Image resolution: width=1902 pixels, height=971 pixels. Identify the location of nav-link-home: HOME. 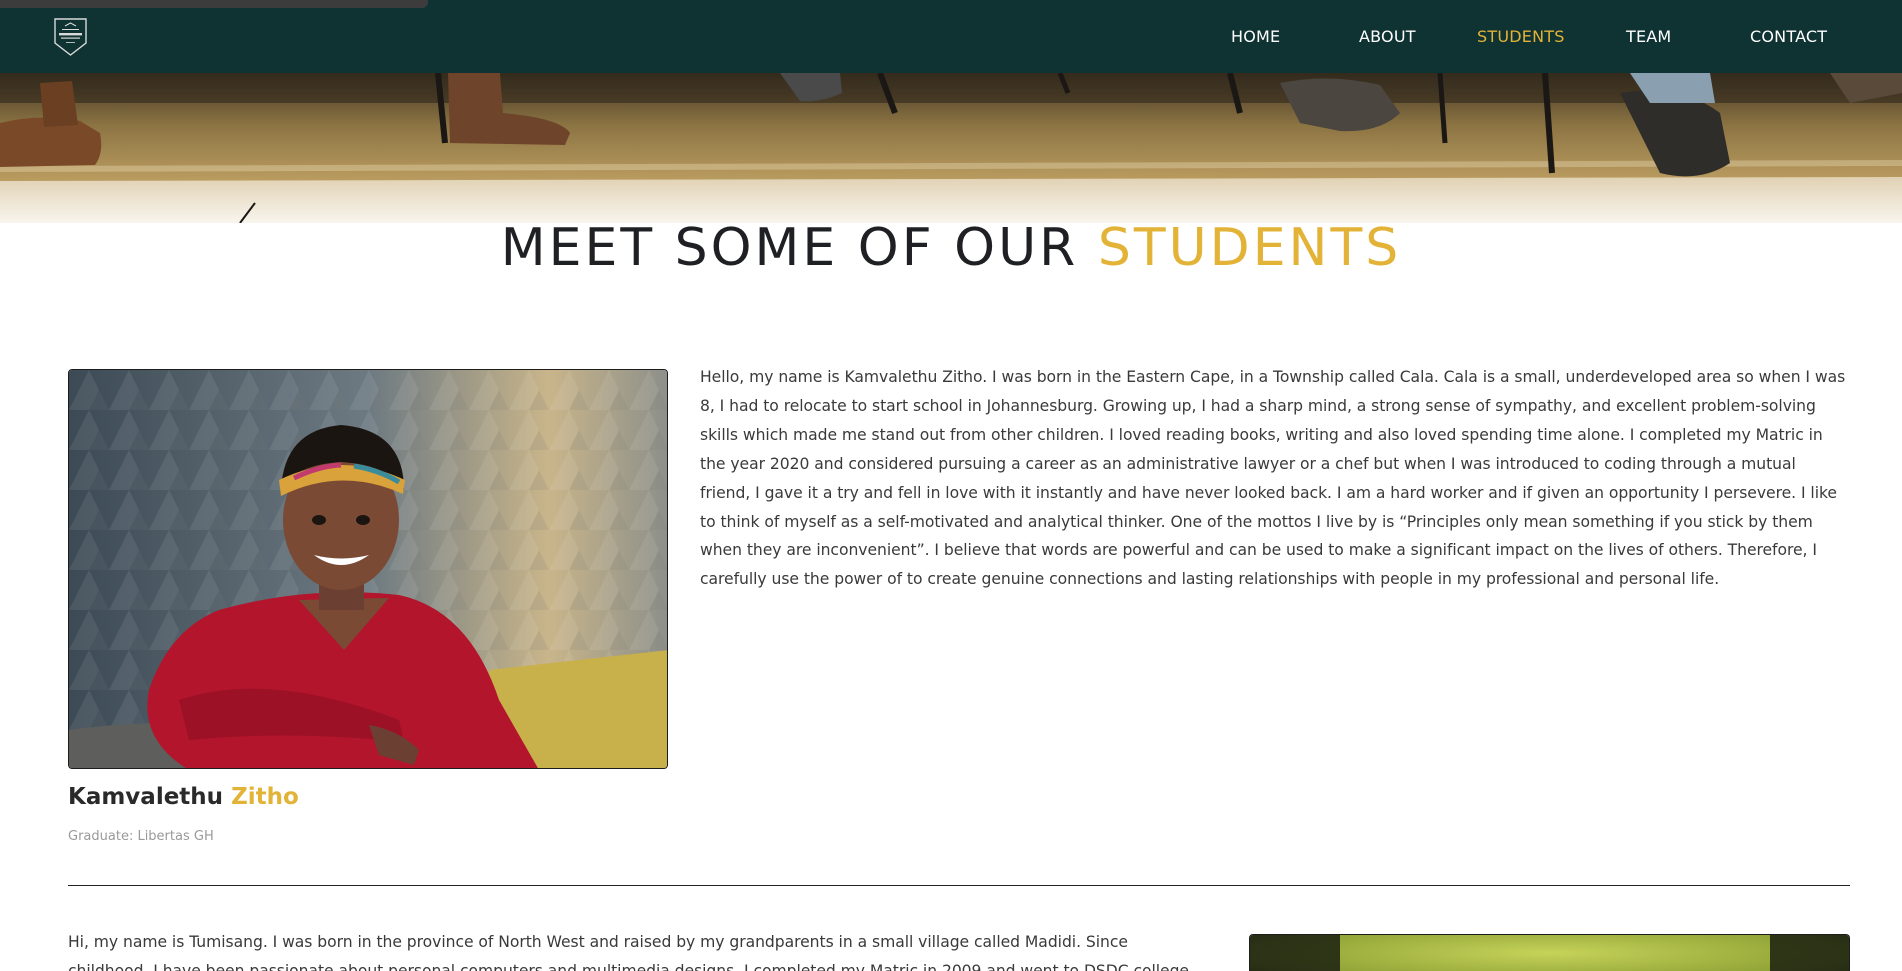
(1255, 36).